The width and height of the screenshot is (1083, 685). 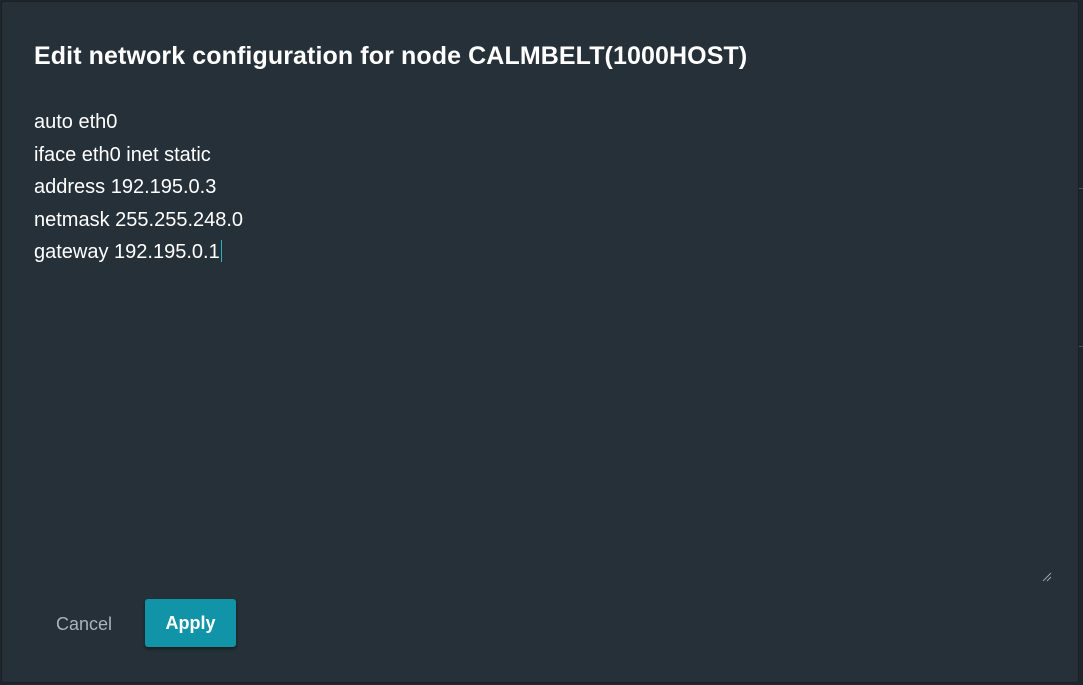 I want to click on config-line: auto eth0, so click(x=76, y=122).